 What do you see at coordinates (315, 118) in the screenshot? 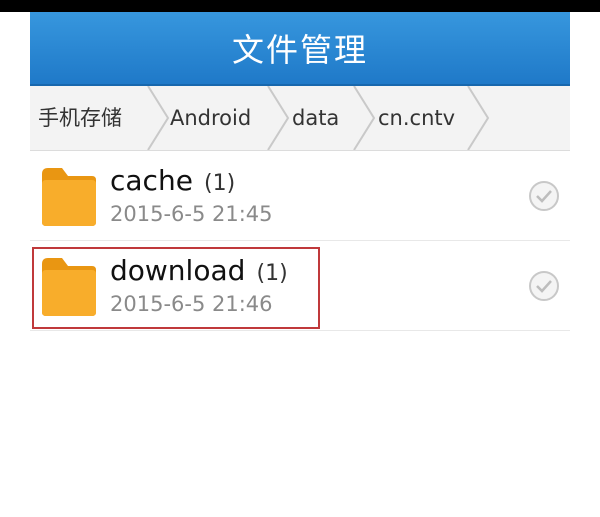
I see `breadcrumb-item-data: data` at bounding box center [315, 118].